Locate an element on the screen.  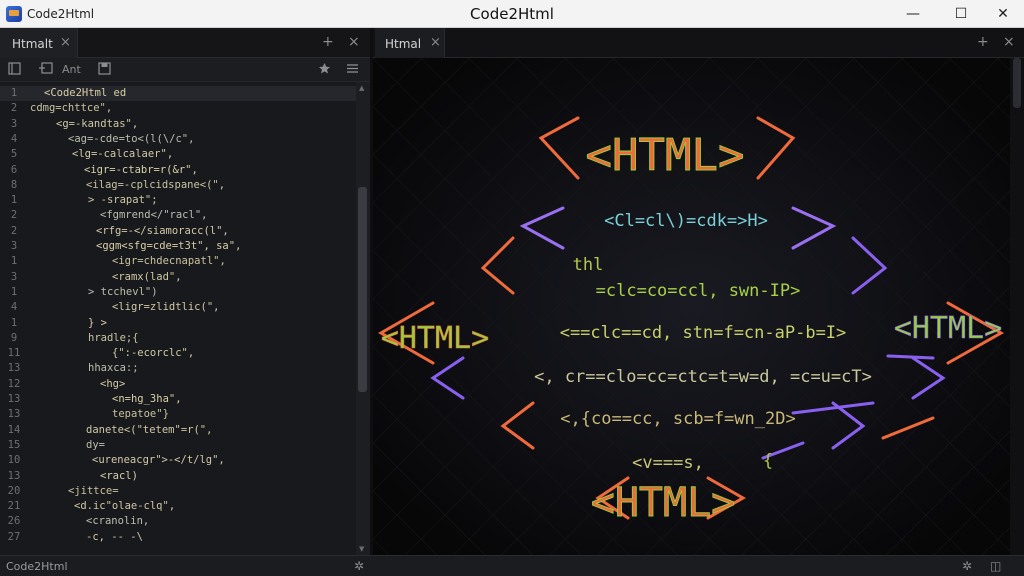
code-text: <jittce= is located at coordinates (93, 490).